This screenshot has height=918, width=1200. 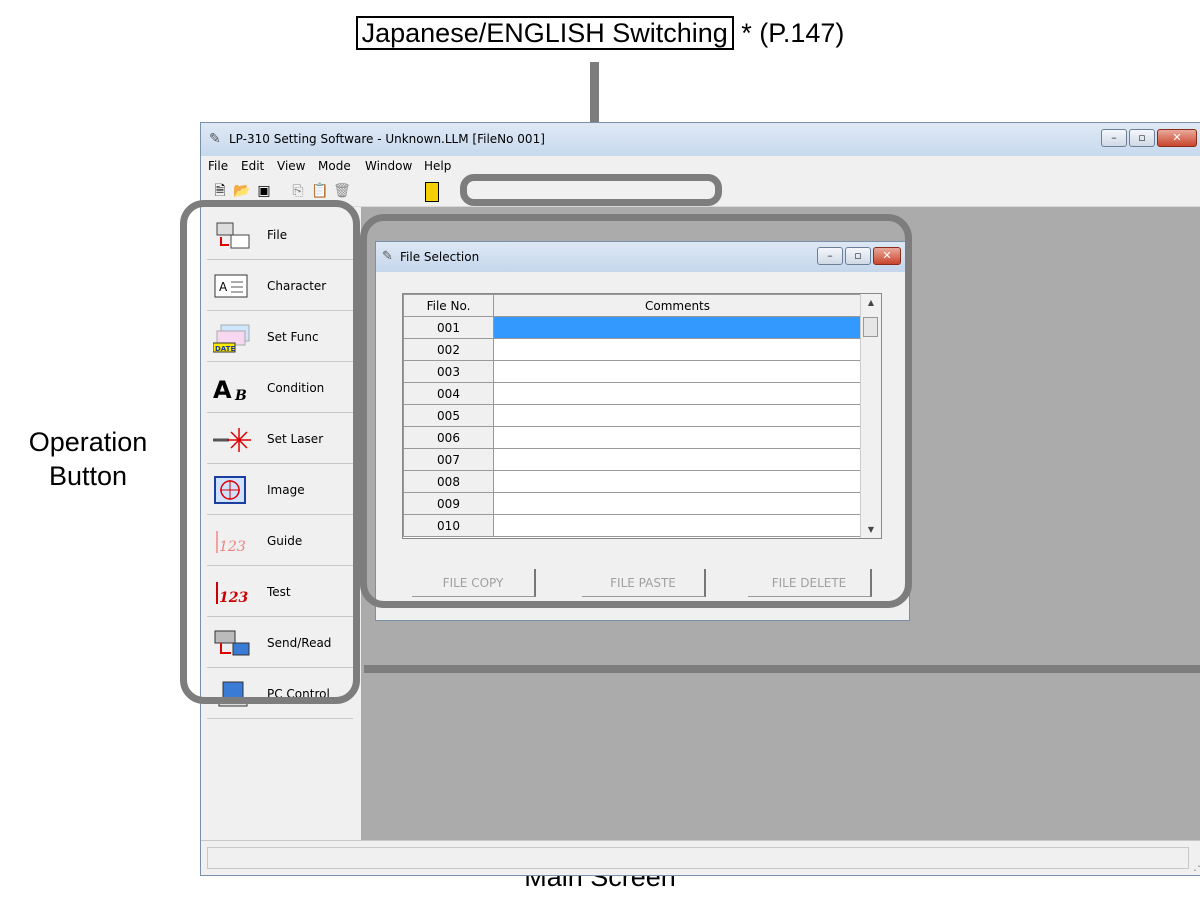 What do you see at coordinates (320, 191) in the screenshot?
I see `paste-icon: 📋` at bounding box center [320, 191].